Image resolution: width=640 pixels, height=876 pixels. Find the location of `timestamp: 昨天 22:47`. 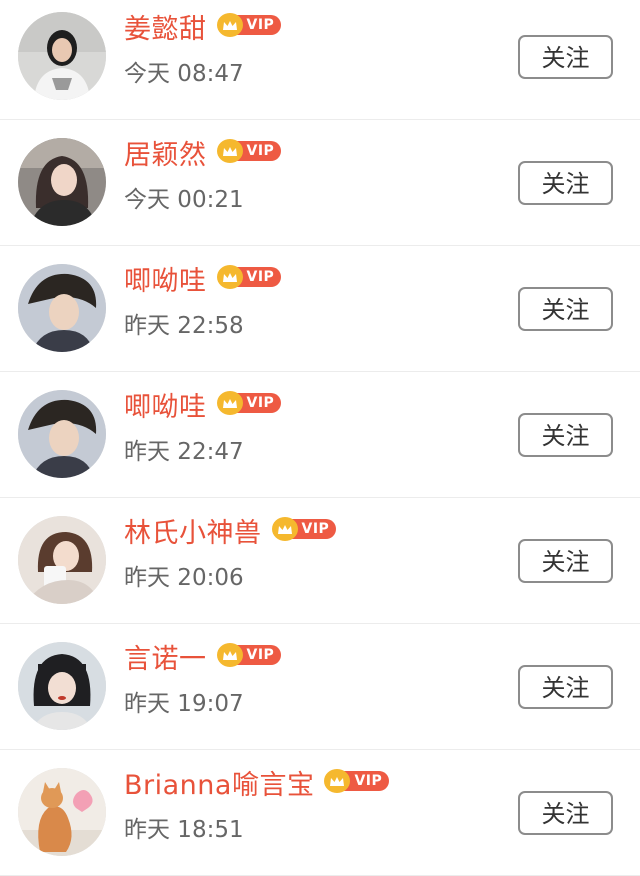

timestamp: 昨天 22:47 is located at coordinates (184, 452).